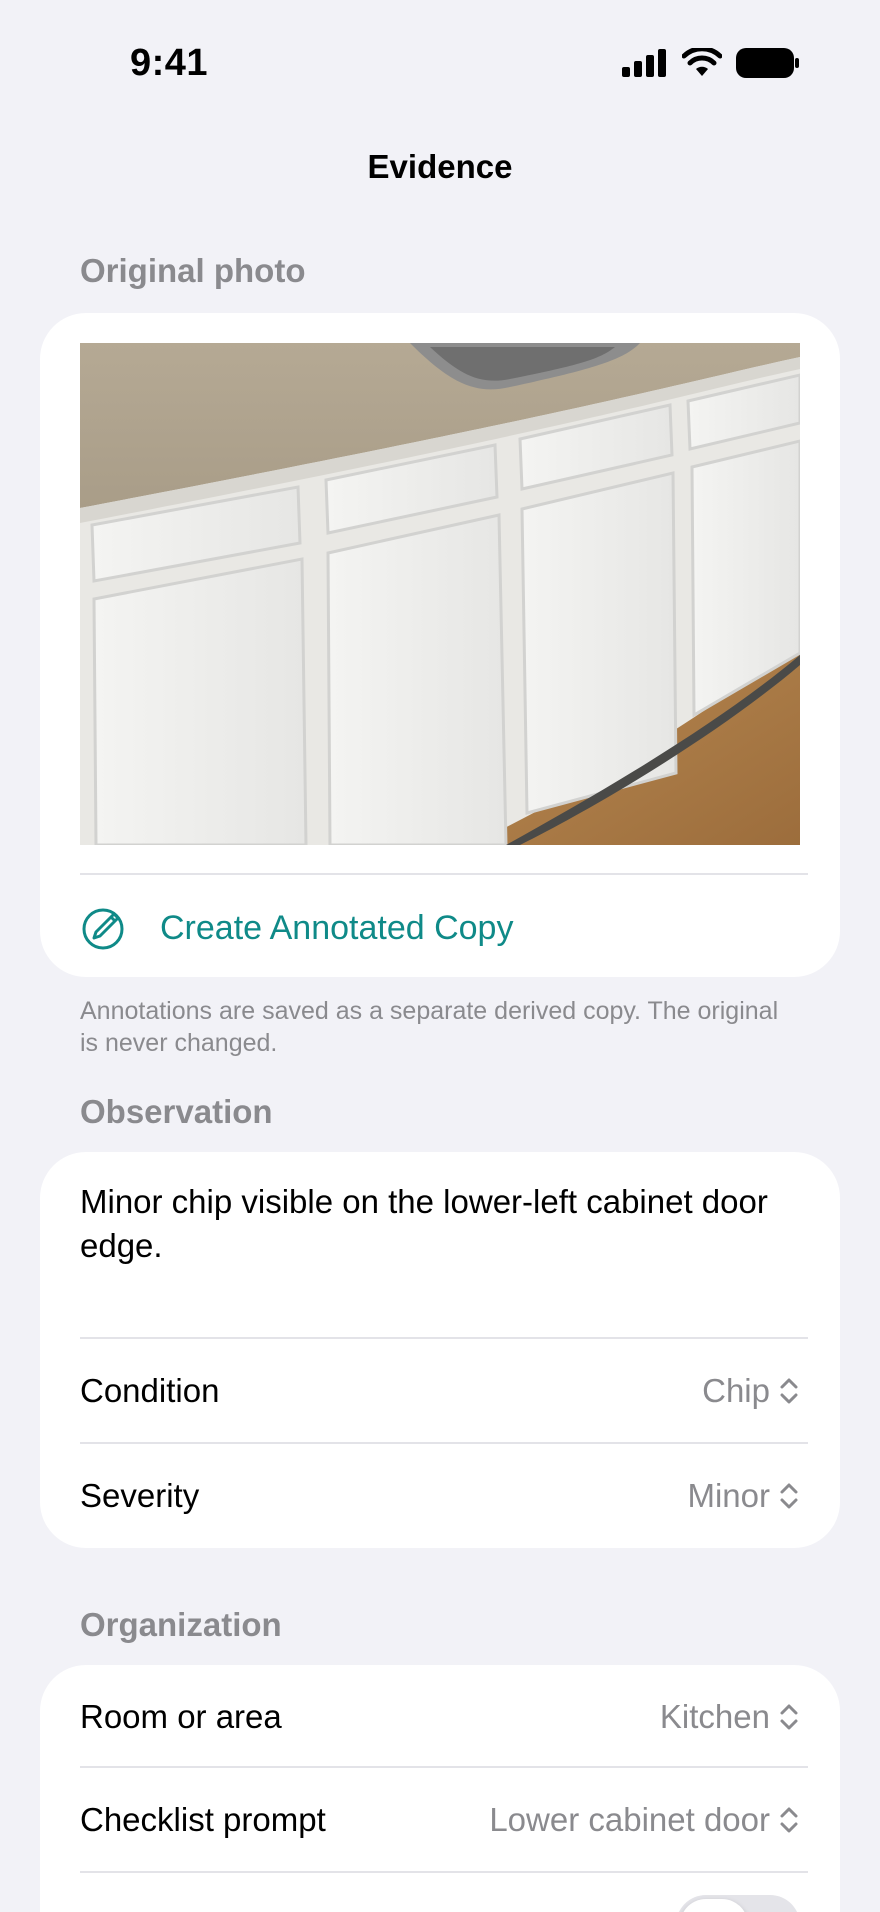 Image resolution: width=880 pixels, height=1912 pixels. What do you see at coordinates (181, 1716) in the screenshot?
I see `room-label: Room or area` at bounding box center [181, 1716].